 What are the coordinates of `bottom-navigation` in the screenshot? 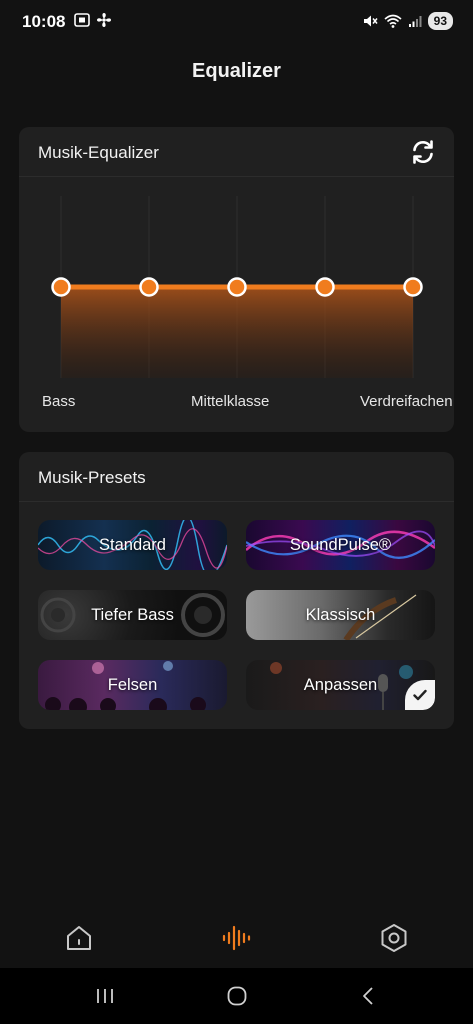 It's located at (236, 939).